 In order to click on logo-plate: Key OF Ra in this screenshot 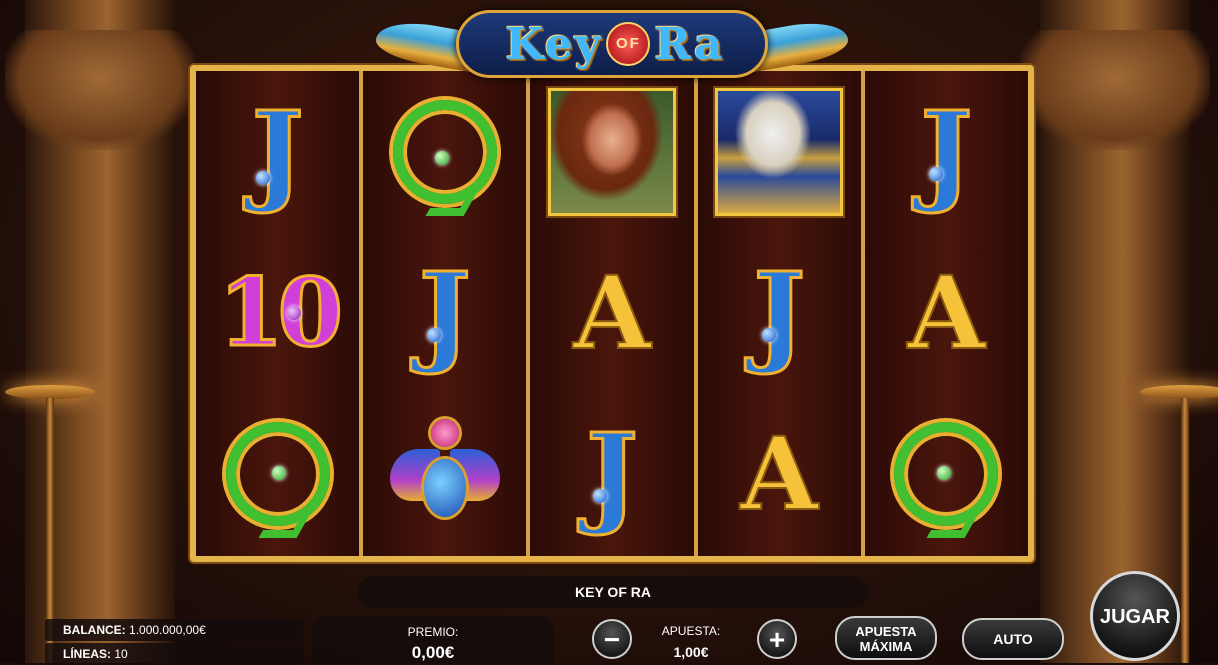, I will do `click(612, 44)`.